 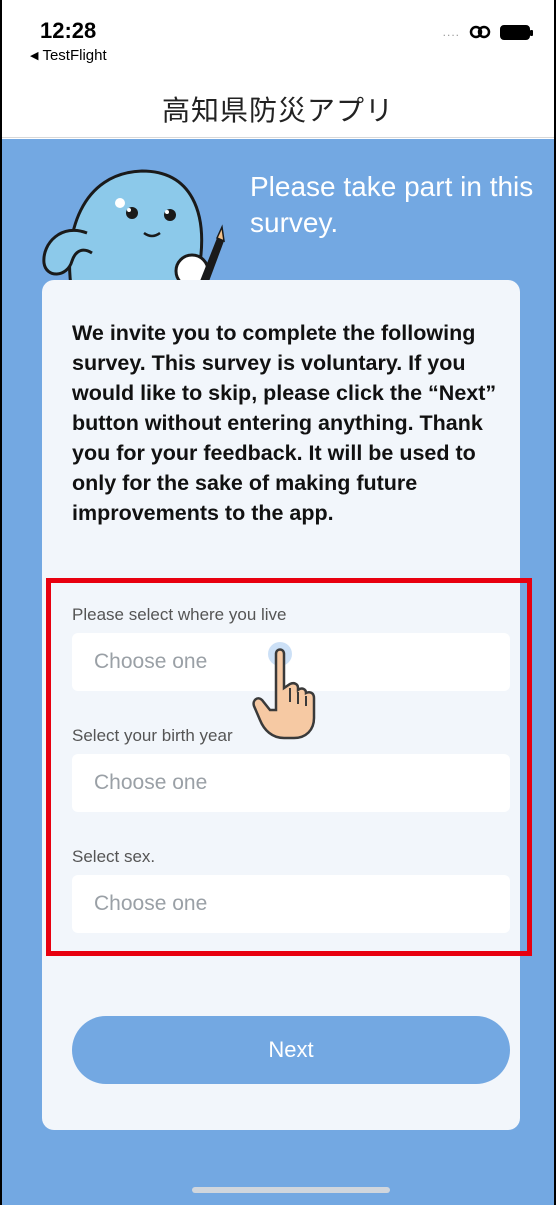 I want to click on residence-label: Please select where you live, so click(x=179, y=614).